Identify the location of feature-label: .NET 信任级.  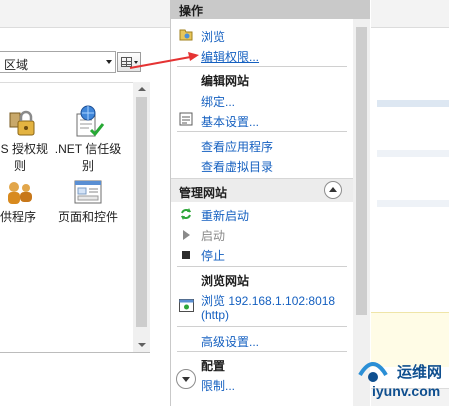
(88, 149).